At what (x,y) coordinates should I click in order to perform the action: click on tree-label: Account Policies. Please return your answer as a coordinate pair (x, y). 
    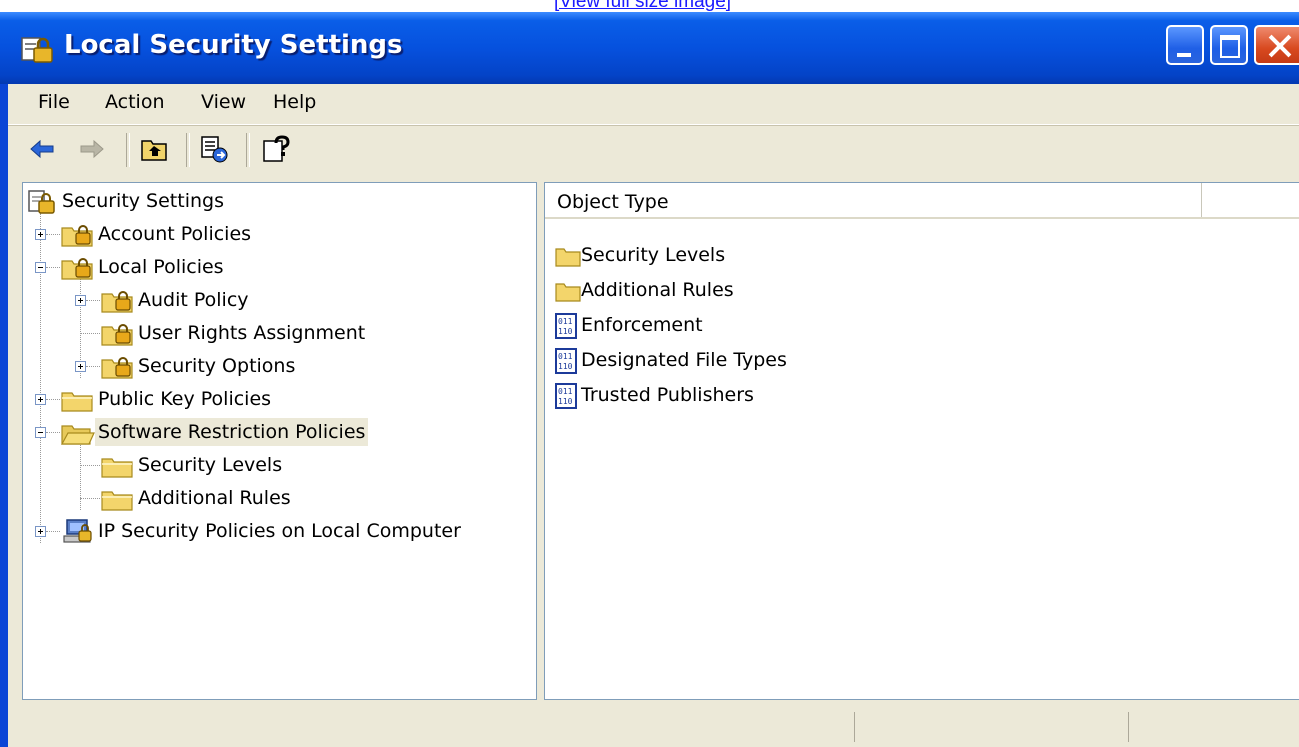
    Looking at the image, I should click on (175, 234).